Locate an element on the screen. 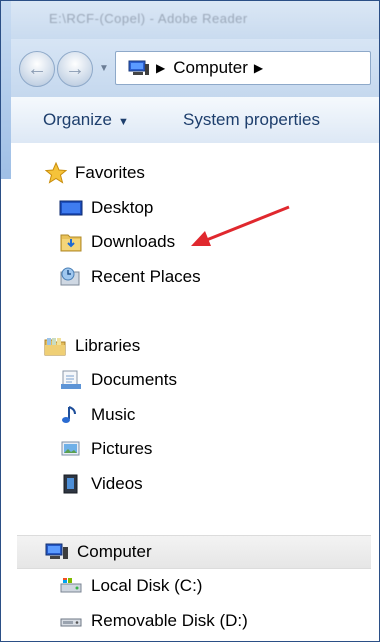  nav-computer: Computer is located at coordinates (98, 552).